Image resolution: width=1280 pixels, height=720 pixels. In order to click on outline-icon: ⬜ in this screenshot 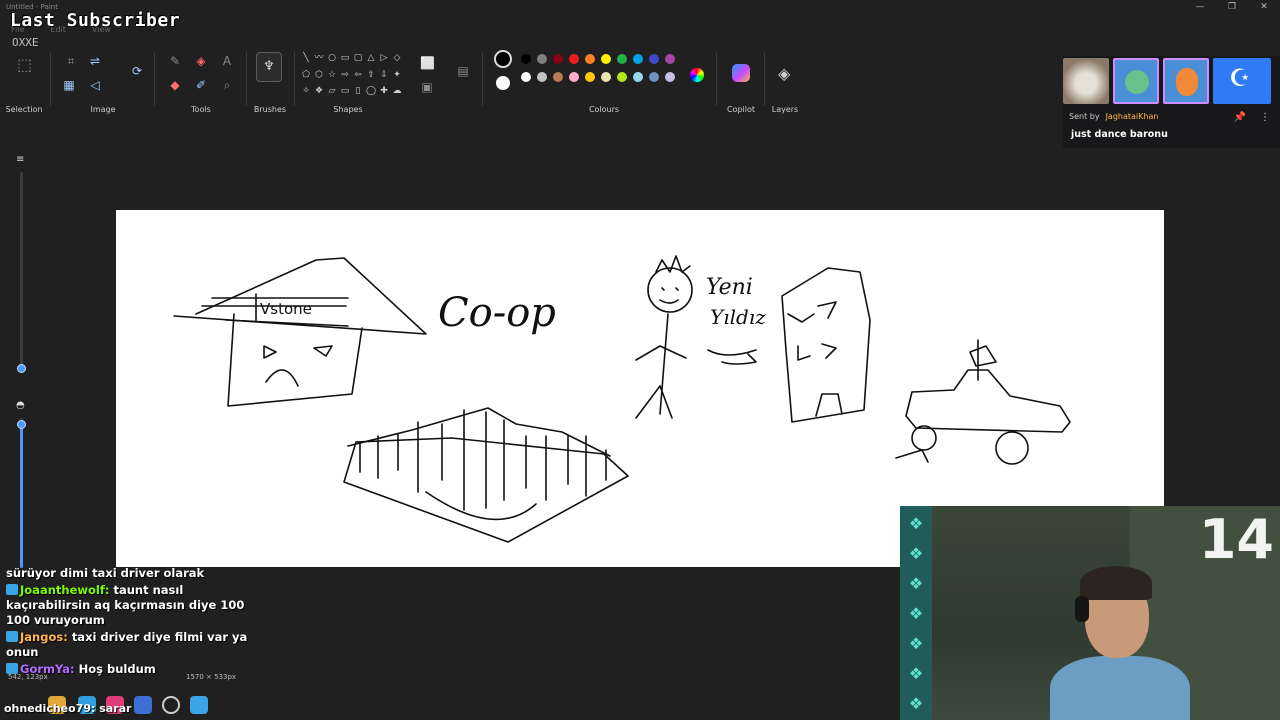, I will do `click(427, 63)`.